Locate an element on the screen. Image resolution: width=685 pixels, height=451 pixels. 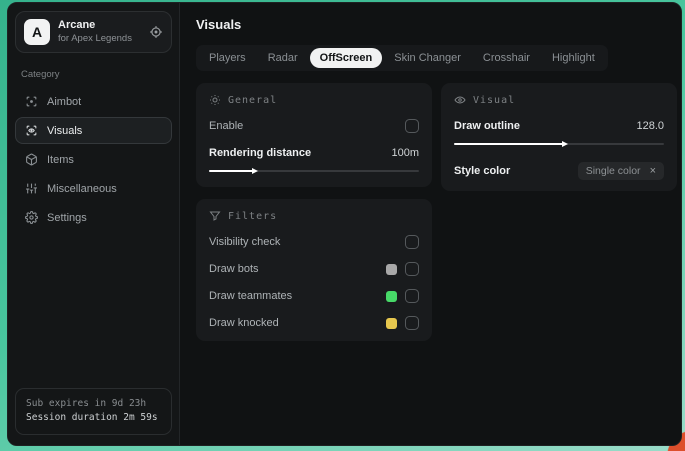
rendering-distance-value: 100m is located at coordinates (405, 153).